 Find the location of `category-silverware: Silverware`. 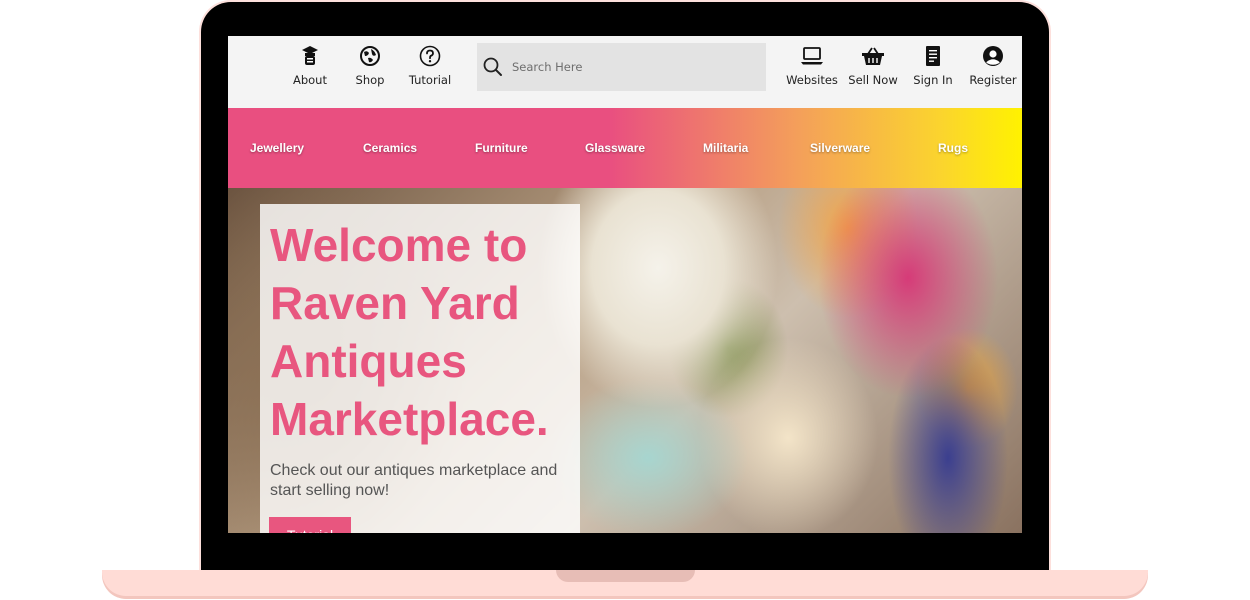

category-silverware: Silverware is located at coordinates (840, 148).